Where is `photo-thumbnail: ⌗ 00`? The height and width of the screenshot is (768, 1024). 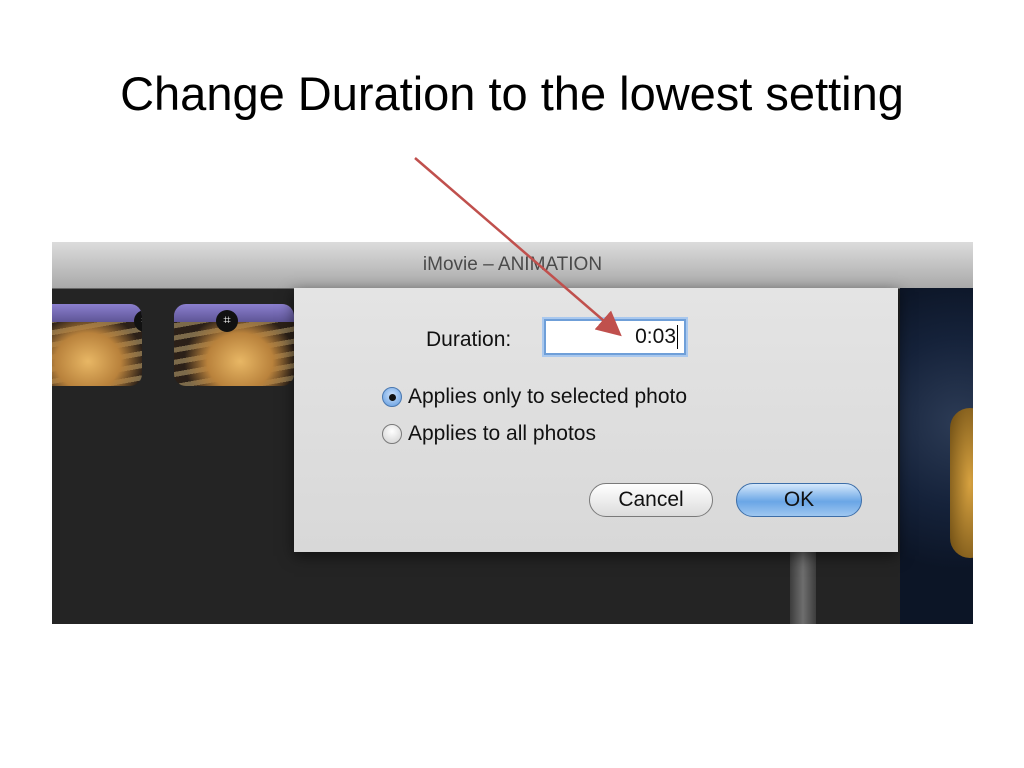
photo-thumbnail: ⌗ 00 is located at coordinates (97, 345).